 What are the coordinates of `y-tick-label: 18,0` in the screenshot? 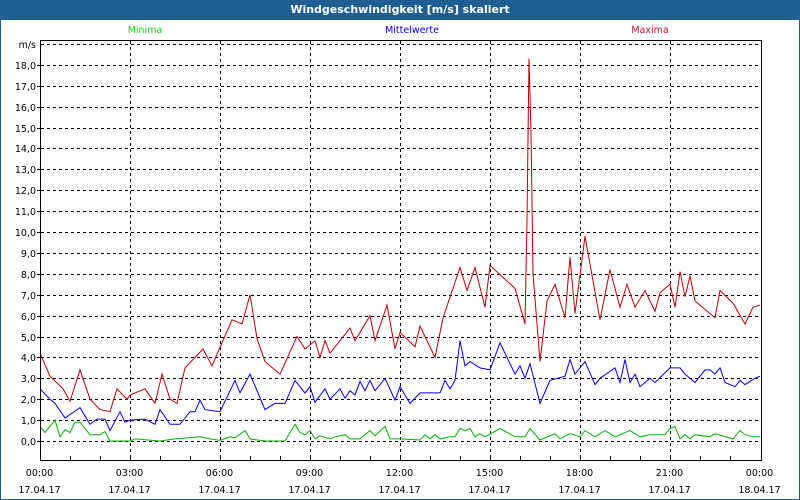 It's located at (25, 66).